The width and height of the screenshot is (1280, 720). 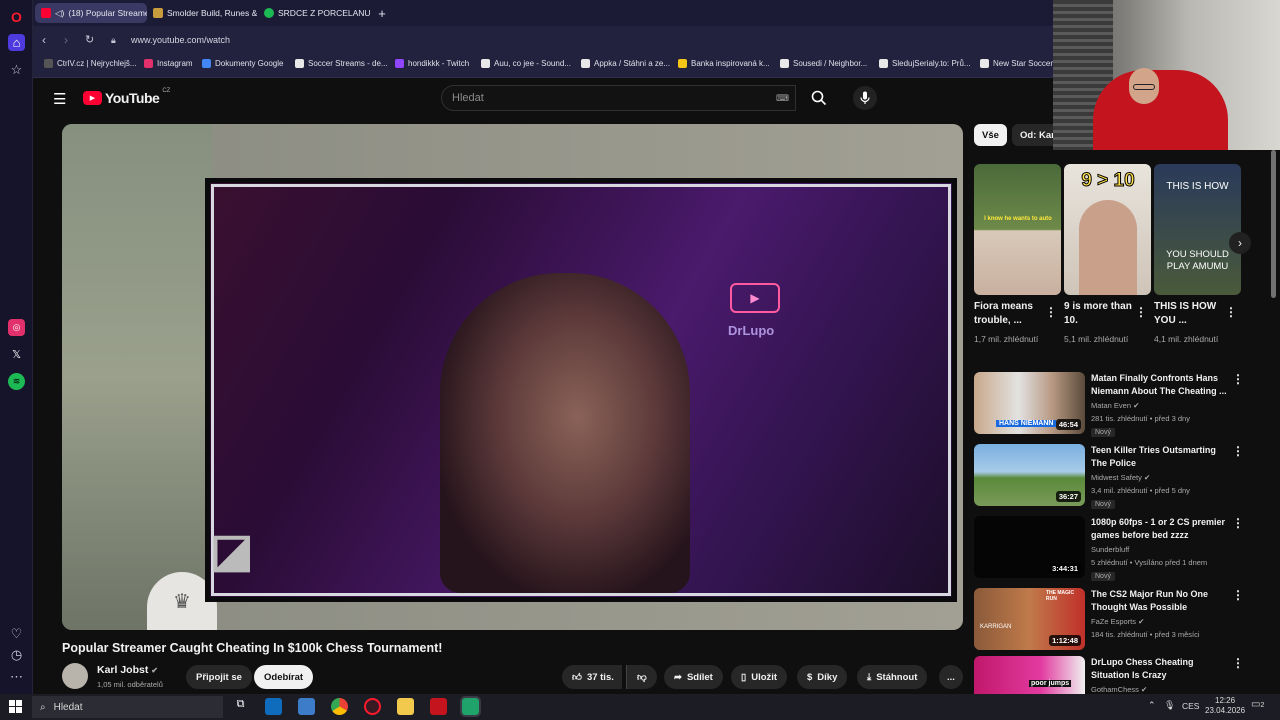 I want to click on channel-avatar, so click(x=75, y=676).